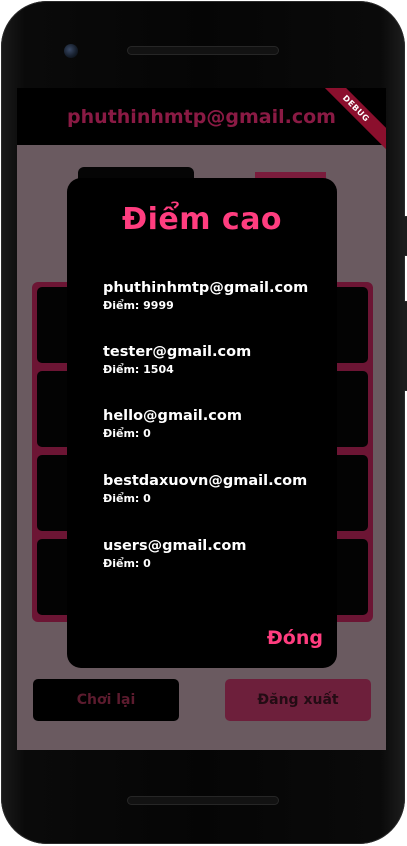 Image resolution: width=407 pixels, height=846 pixels. What do you see at coordinates (177, 352) in the screenshot?
I see `score-email: tester@gmail.com` at bounding box center [177, 352].